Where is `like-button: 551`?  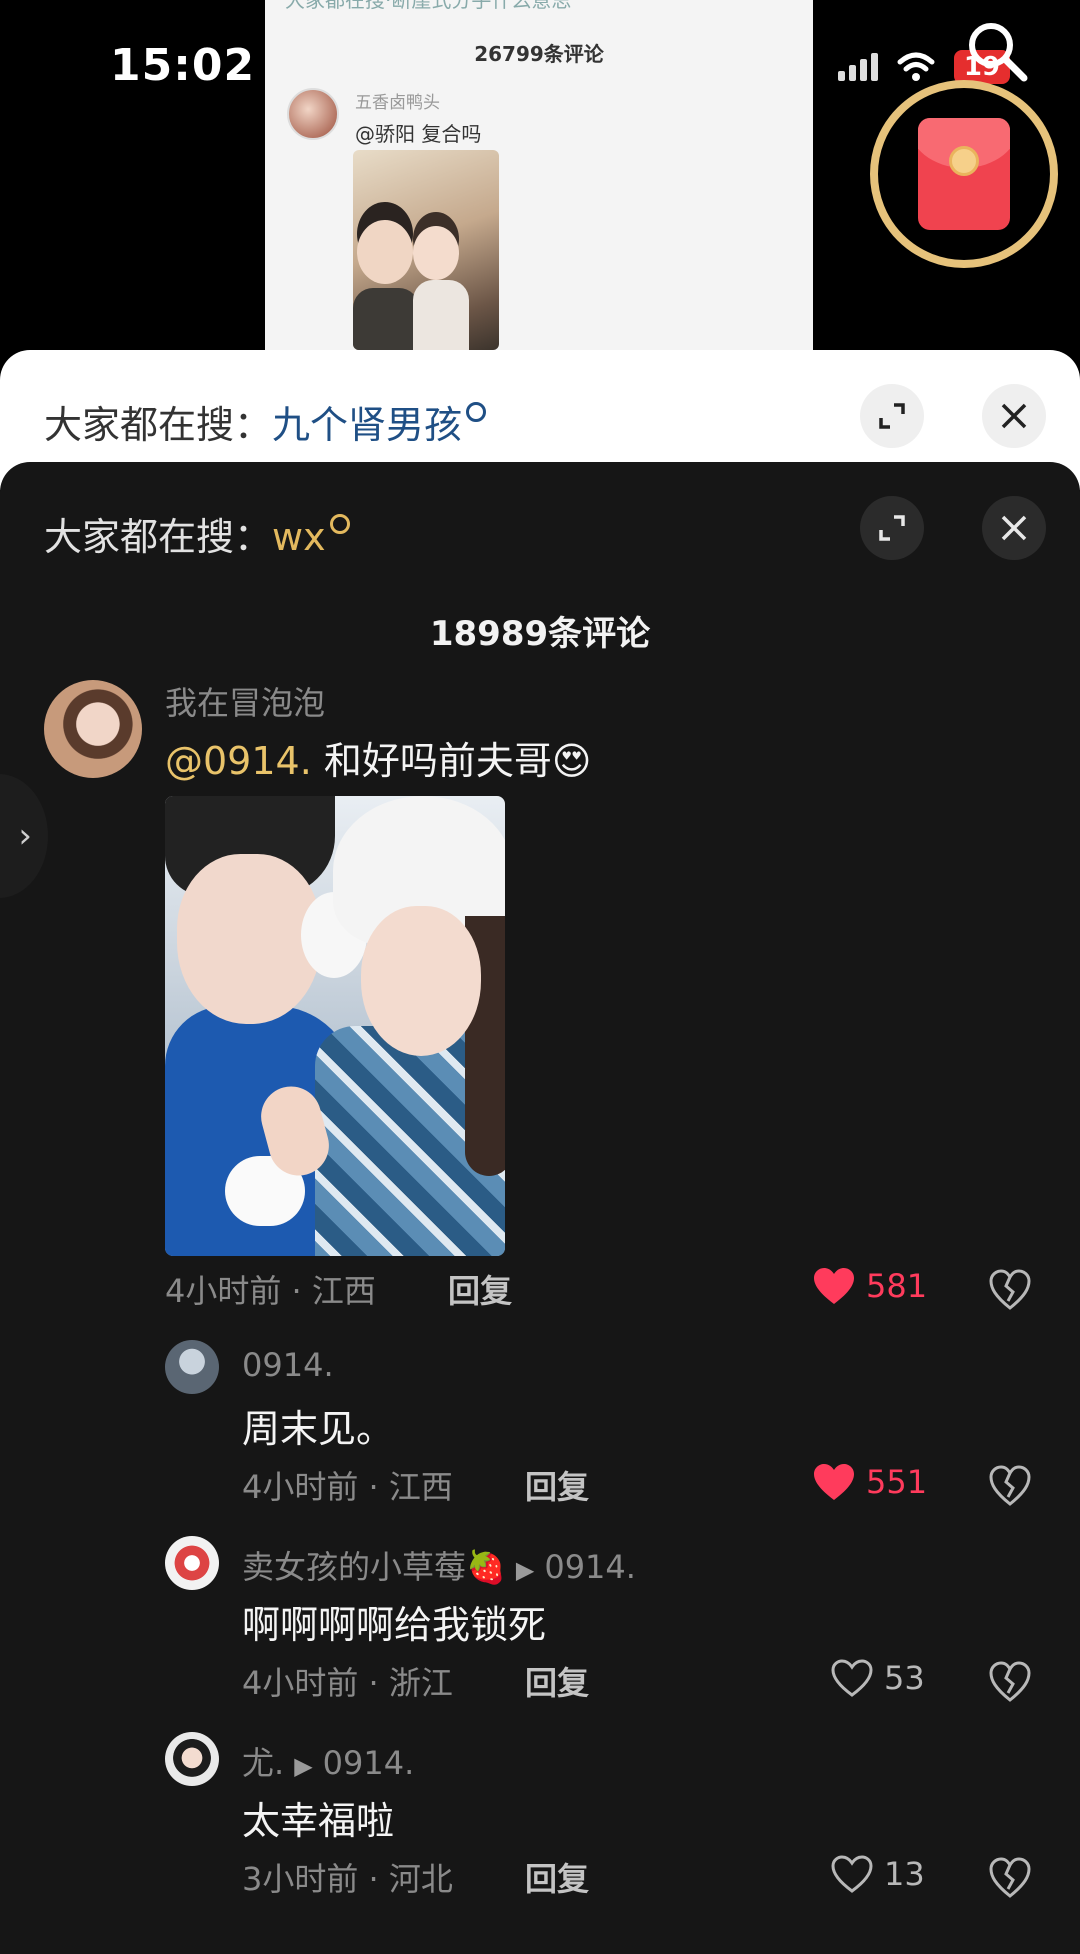 like-button: 551 is located at coordinates (869, 1482).